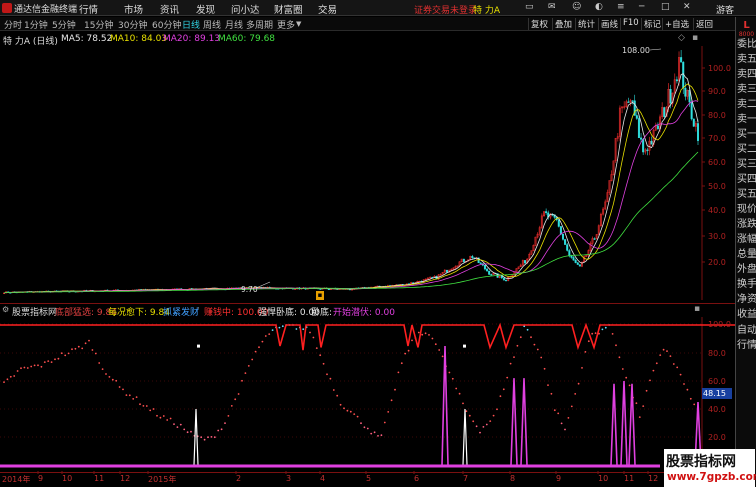 Image resolution: width=756 pixels, height=487 pixels. I want to click on sidebar-item-sell3: 卖三, so click(746, 89).